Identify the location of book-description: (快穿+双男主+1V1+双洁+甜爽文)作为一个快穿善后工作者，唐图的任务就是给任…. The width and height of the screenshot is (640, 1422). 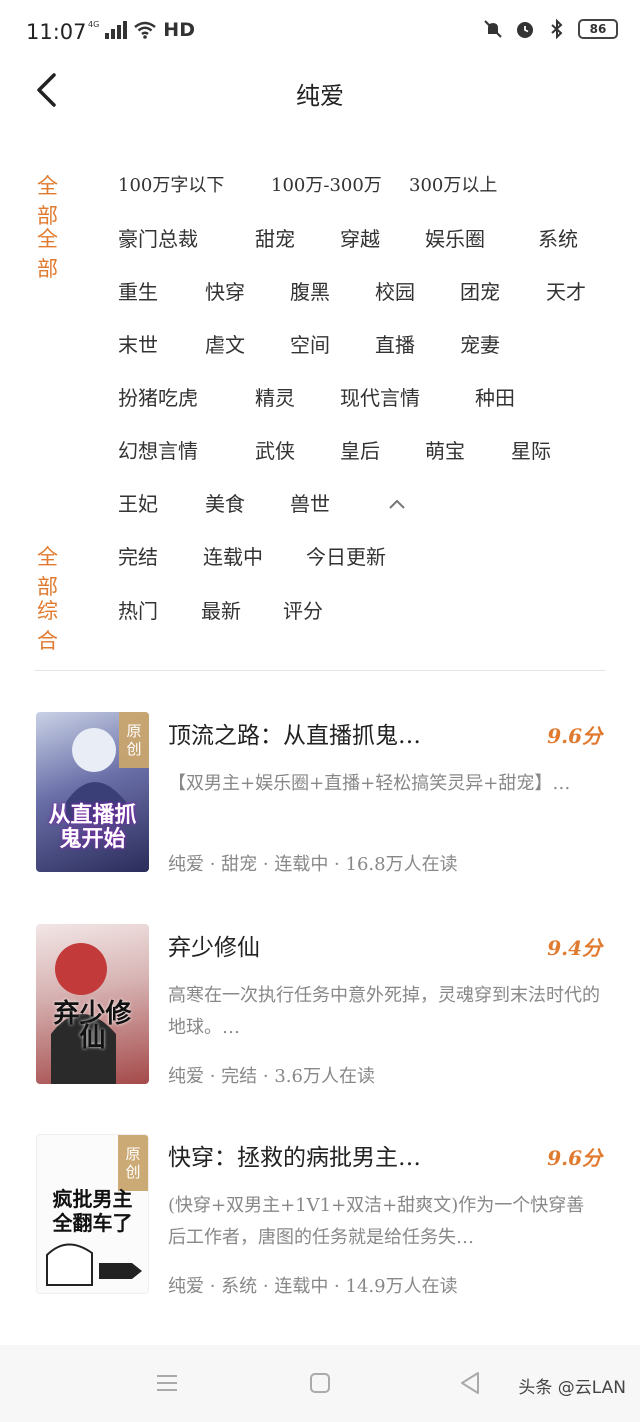
(376, 1221).